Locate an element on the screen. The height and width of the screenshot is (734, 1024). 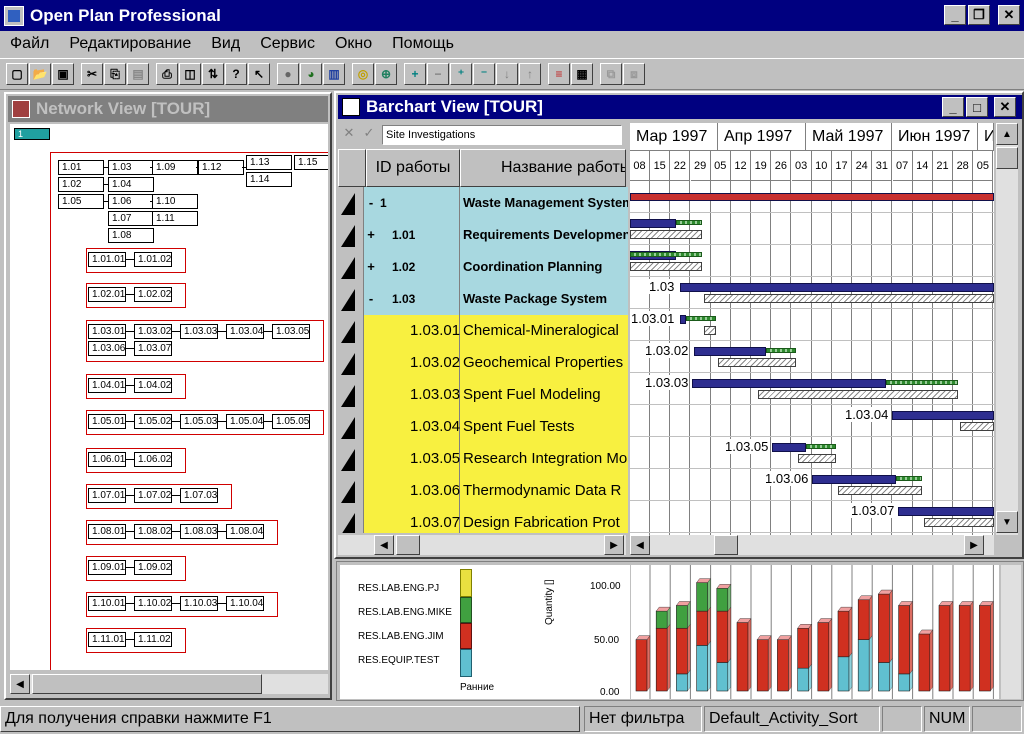
barchart-maximize-button: □ is located at coordinates (977, 107).